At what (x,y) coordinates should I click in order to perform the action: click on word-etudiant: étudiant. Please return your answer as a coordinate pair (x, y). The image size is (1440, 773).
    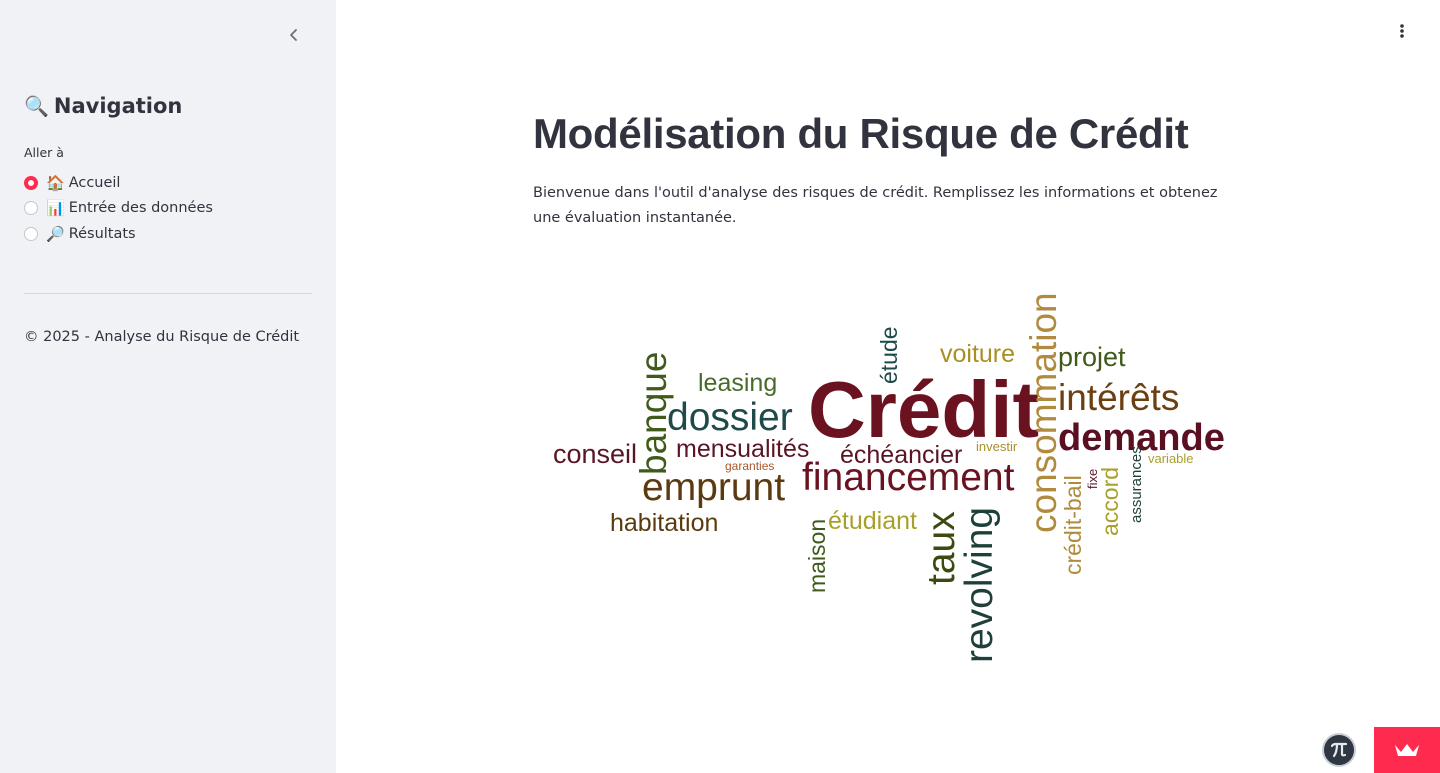
    Looking at the image, I should click on (872, 521).